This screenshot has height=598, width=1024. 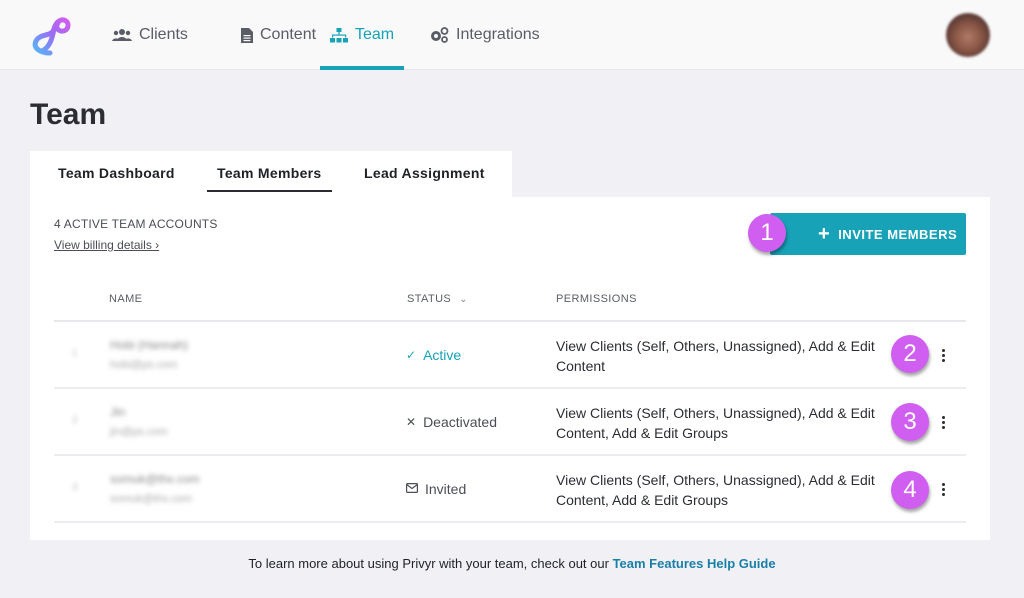 What do you see at coordinates (910, 422) in the screenshot?
I see `annotation-badge-3: 3` at bounding box center [910, 422].